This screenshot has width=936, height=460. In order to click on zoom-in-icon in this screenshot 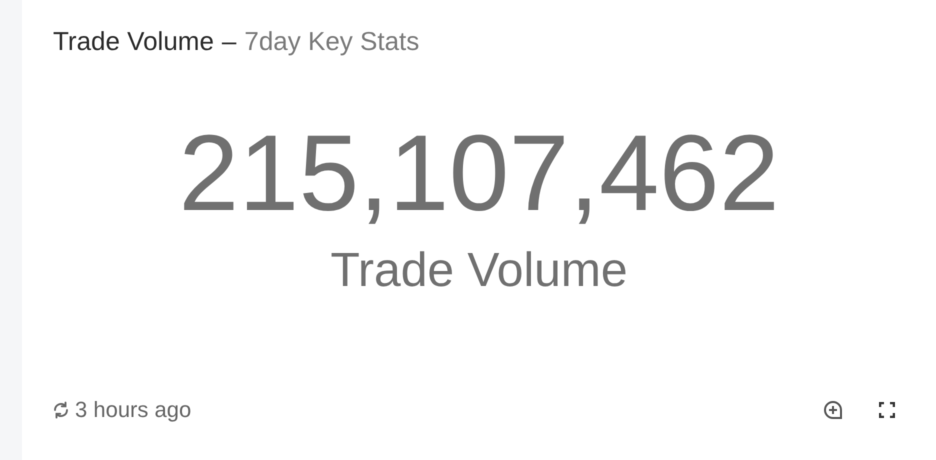, I will do `click(833, 409)`.